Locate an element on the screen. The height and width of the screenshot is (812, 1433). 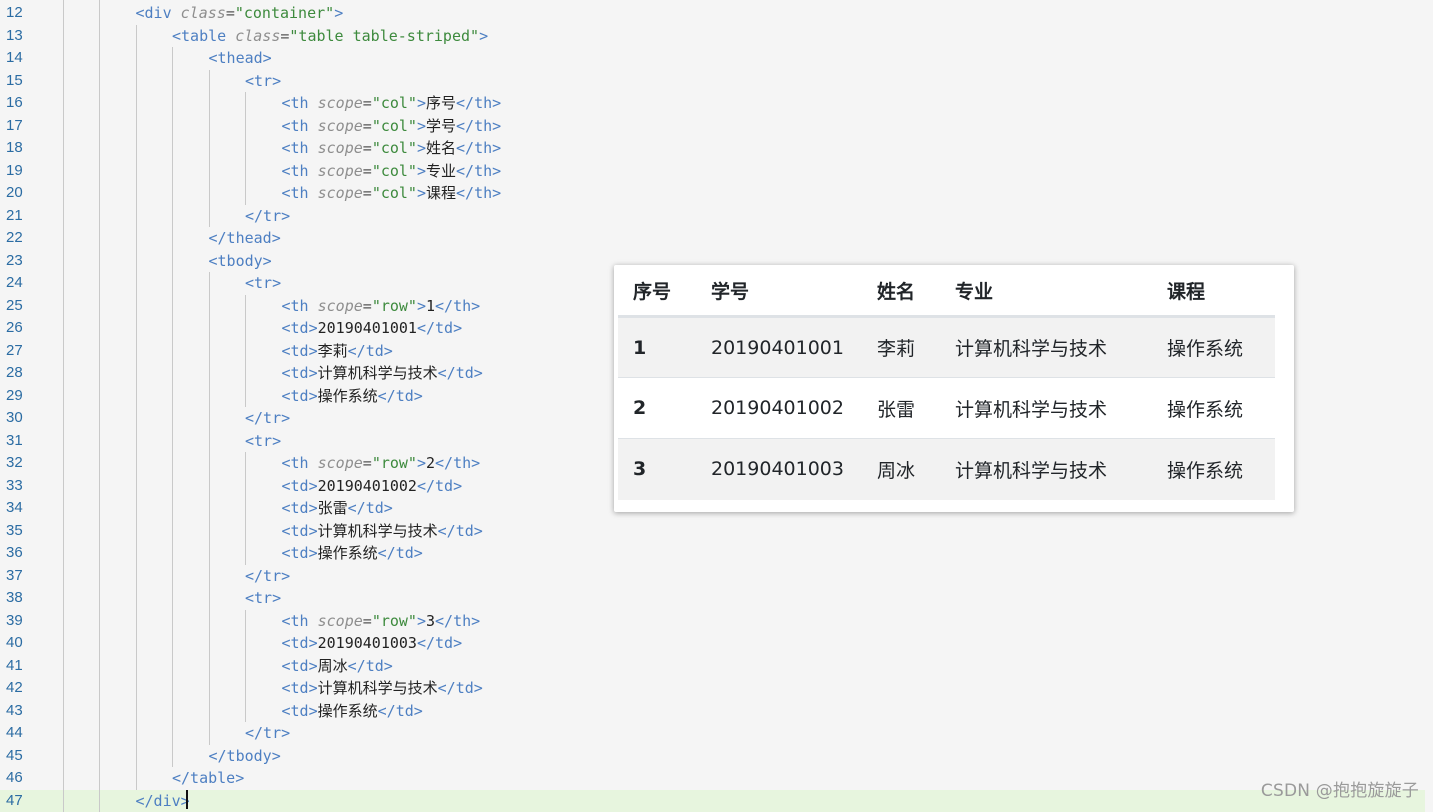
line-number: 32 is located at coordinates (23, 463).